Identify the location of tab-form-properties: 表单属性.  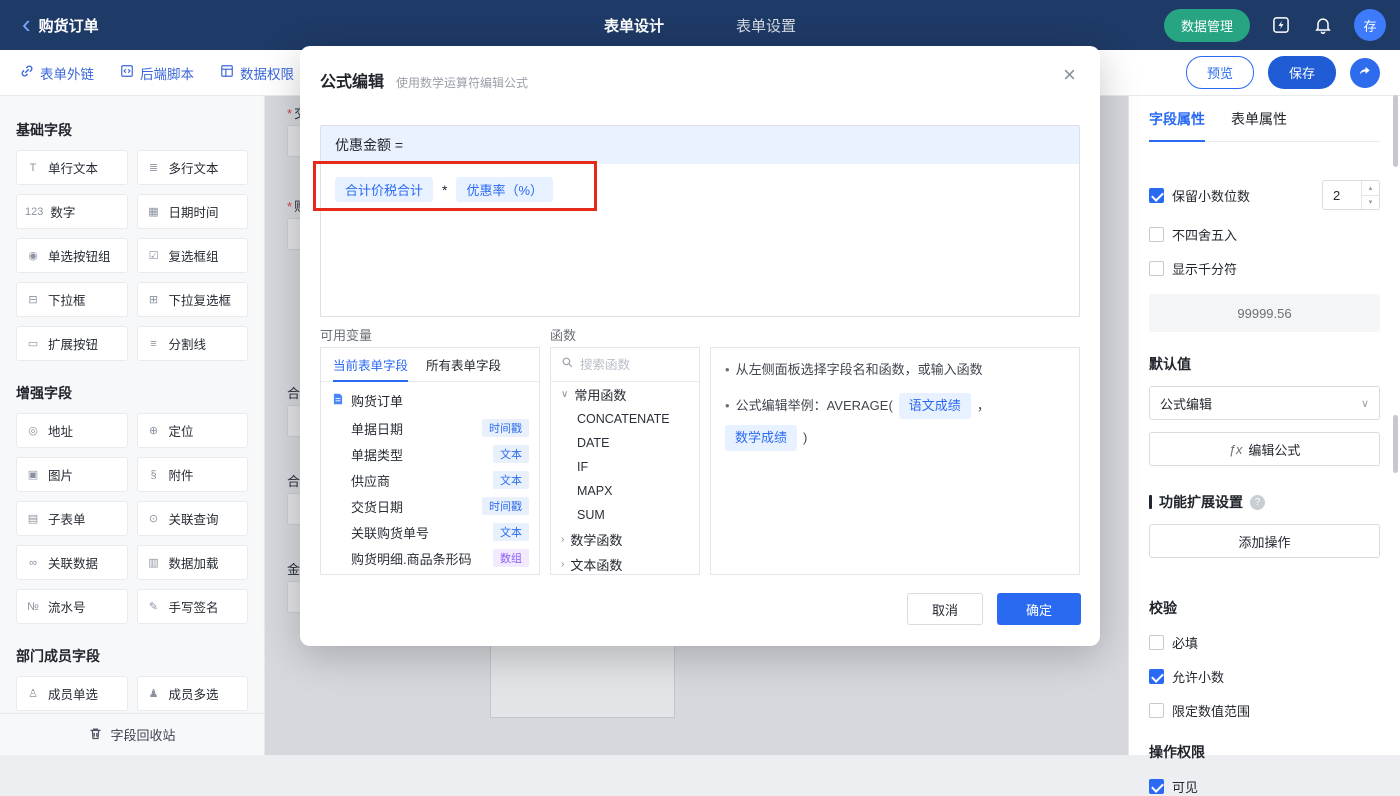
(1259, 118).